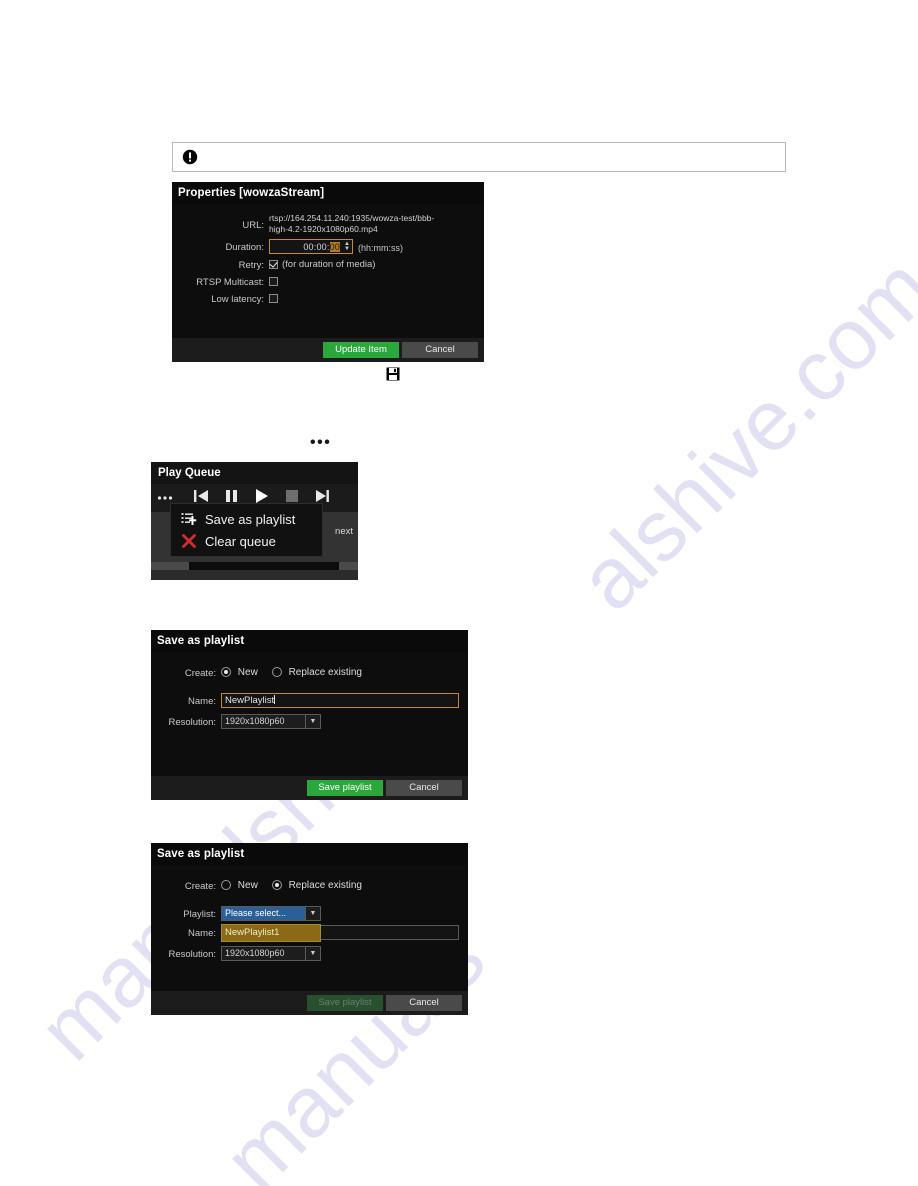 The height and width of the screenshot is (1186, 918). I want to click on spinner-arrows-icon: ▲ ▼, so click(347, 246).